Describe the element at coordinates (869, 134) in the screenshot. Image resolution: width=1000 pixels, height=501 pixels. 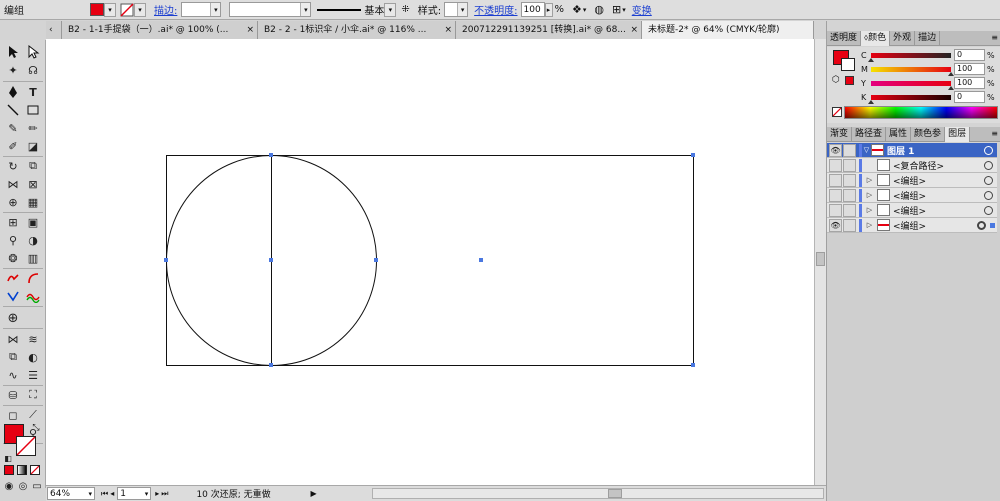
I see `tab-pathfinder: 路径查` at that location.